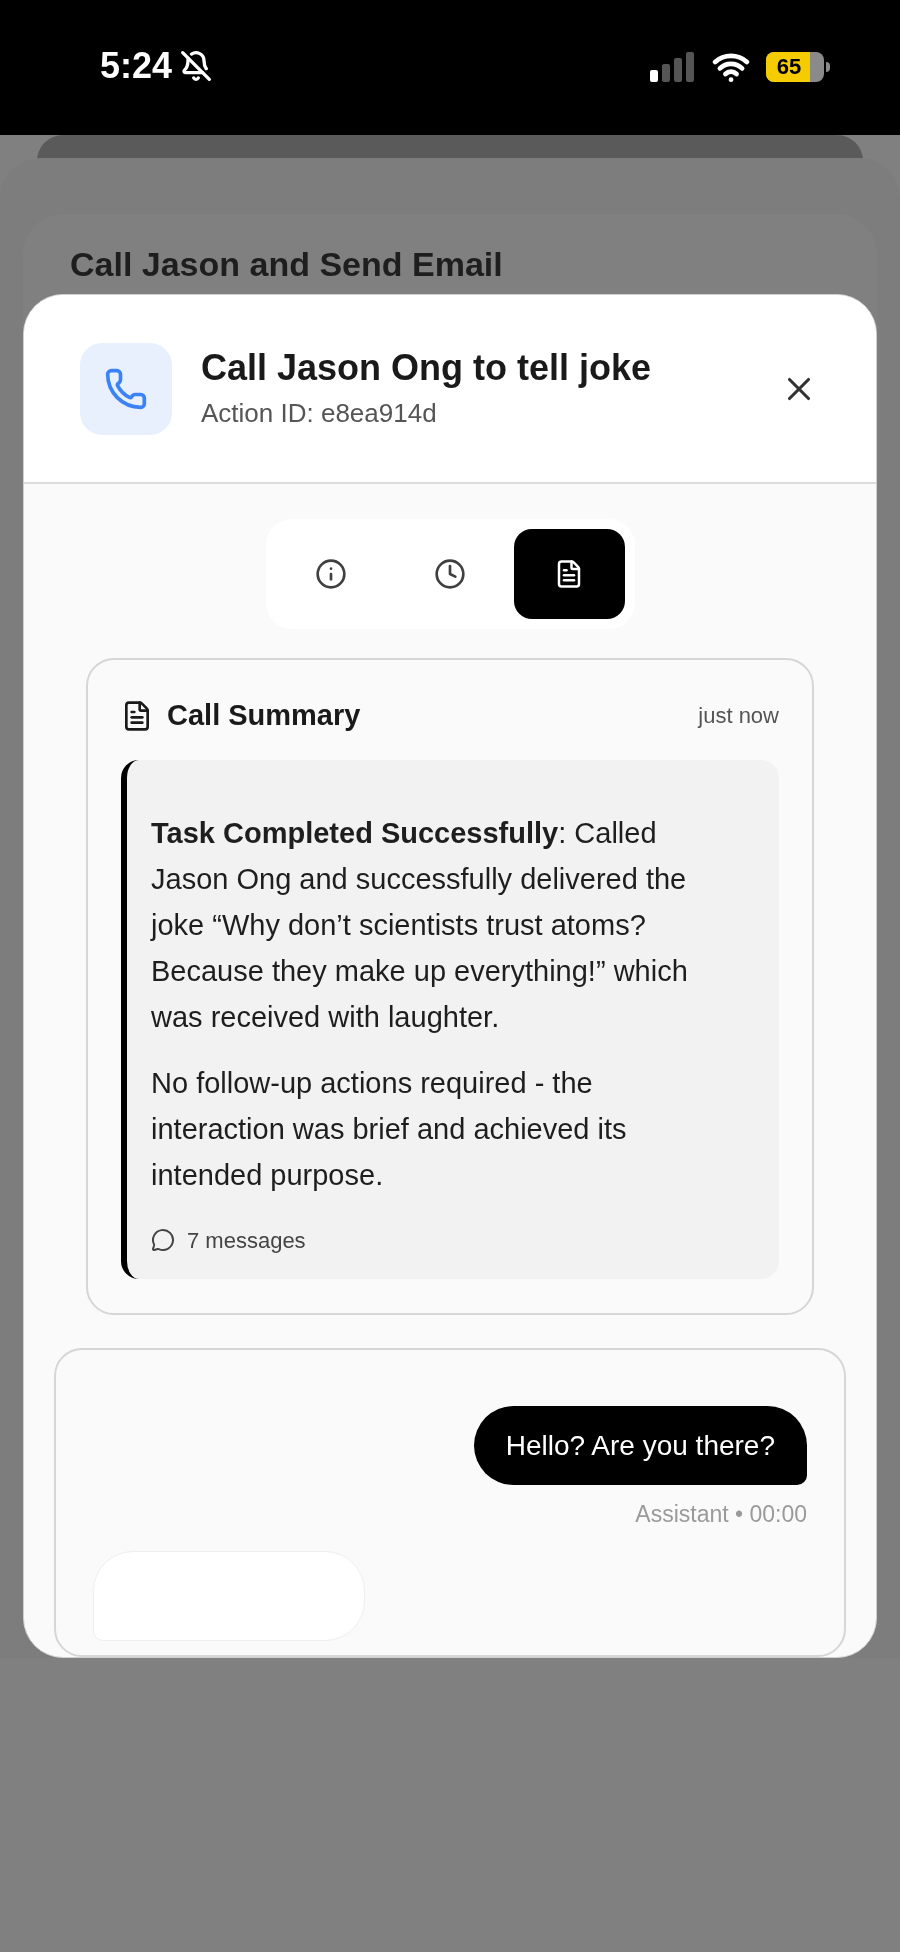  I want to click on speech-bubble-icon, so click(163, 1240).